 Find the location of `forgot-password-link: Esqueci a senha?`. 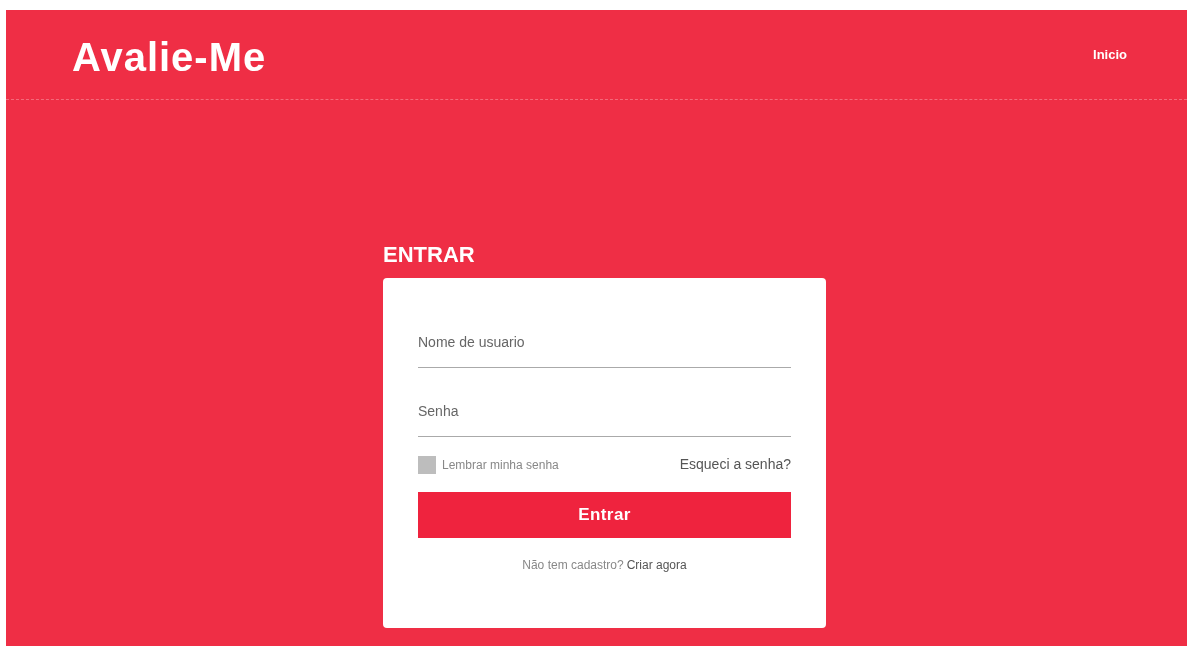

forgot-password-link: Esqueci a senha? is located at coordinates (735, 464).